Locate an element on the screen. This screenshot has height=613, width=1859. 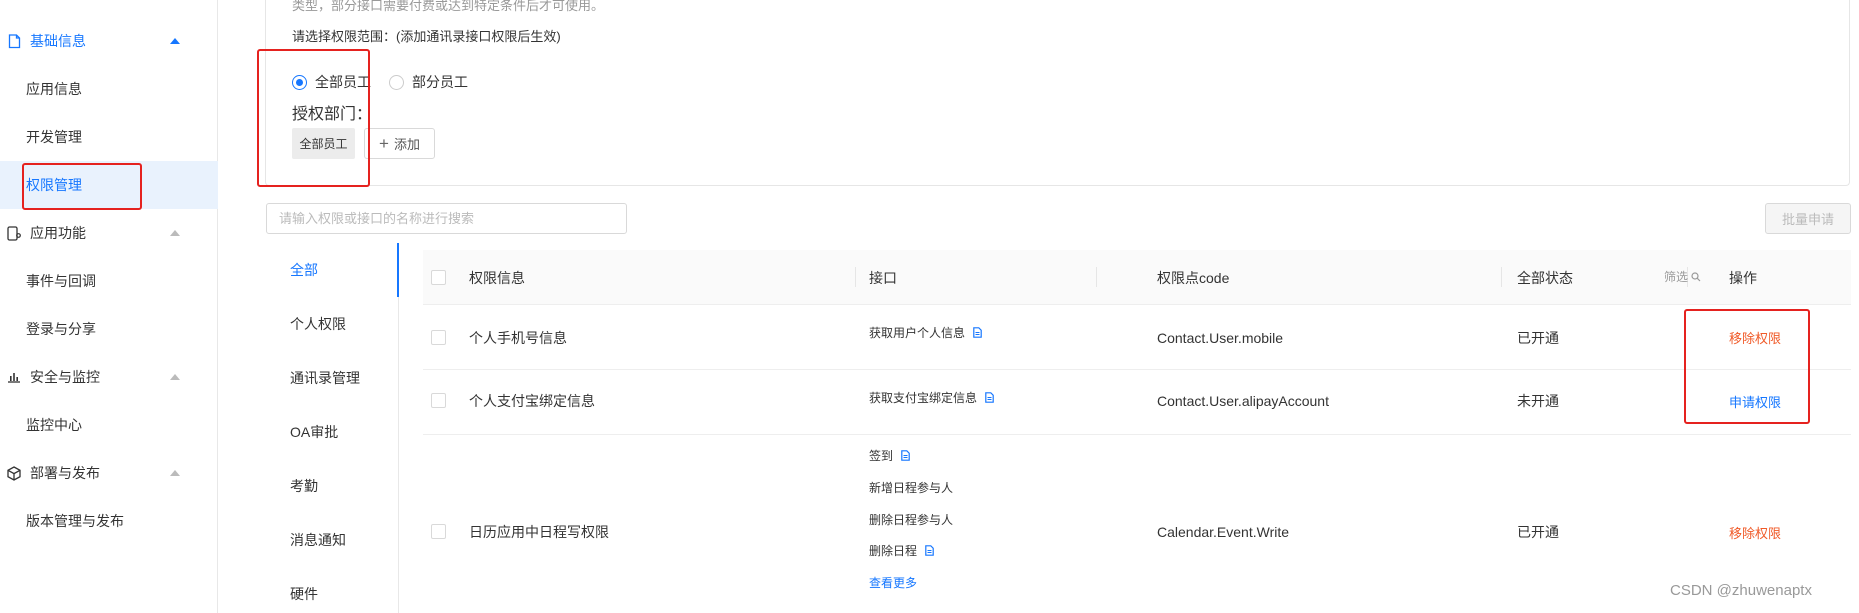
sidebar-group-app-features: 应用功能 is located at coordinates (109, 233).